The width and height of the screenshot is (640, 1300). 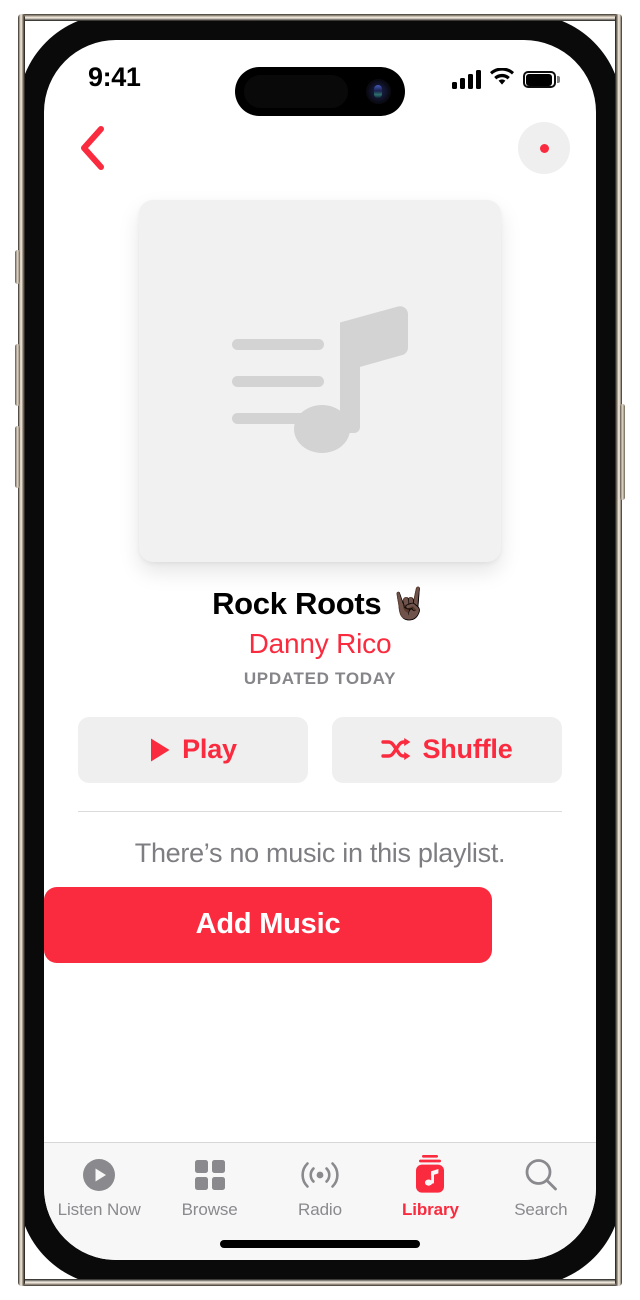 I want to click on wifi-icon, so click(x=502, y=79).